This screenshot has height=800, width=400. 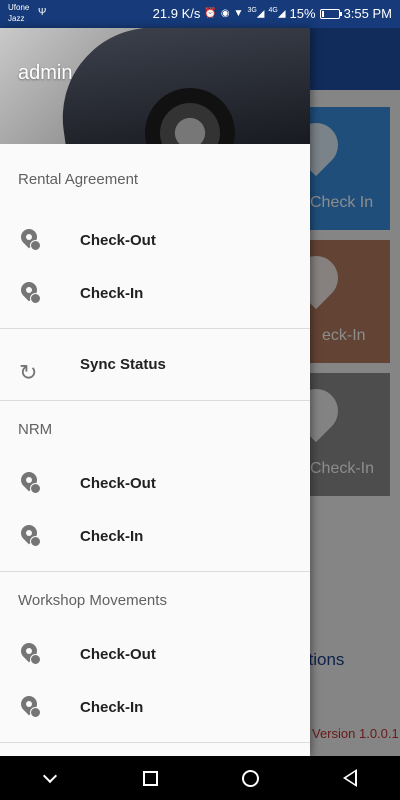 What do you see at coordinates (350, 778) in the screenshot?
I see `back-icon` at bounding box center [350, 778].